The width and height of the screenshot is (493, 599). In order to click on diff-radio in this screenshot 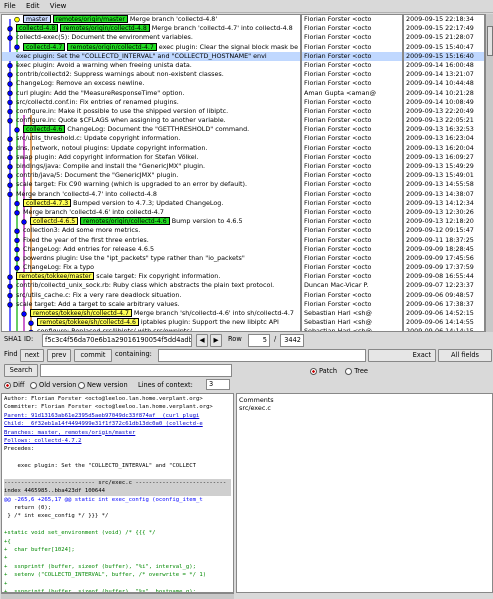, I will do `click(7, 385)`.